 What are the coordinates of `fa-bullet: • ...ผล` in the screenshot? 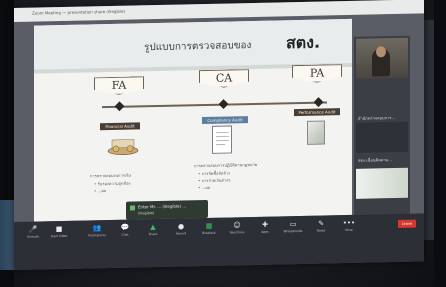 It's located at (100, 191).